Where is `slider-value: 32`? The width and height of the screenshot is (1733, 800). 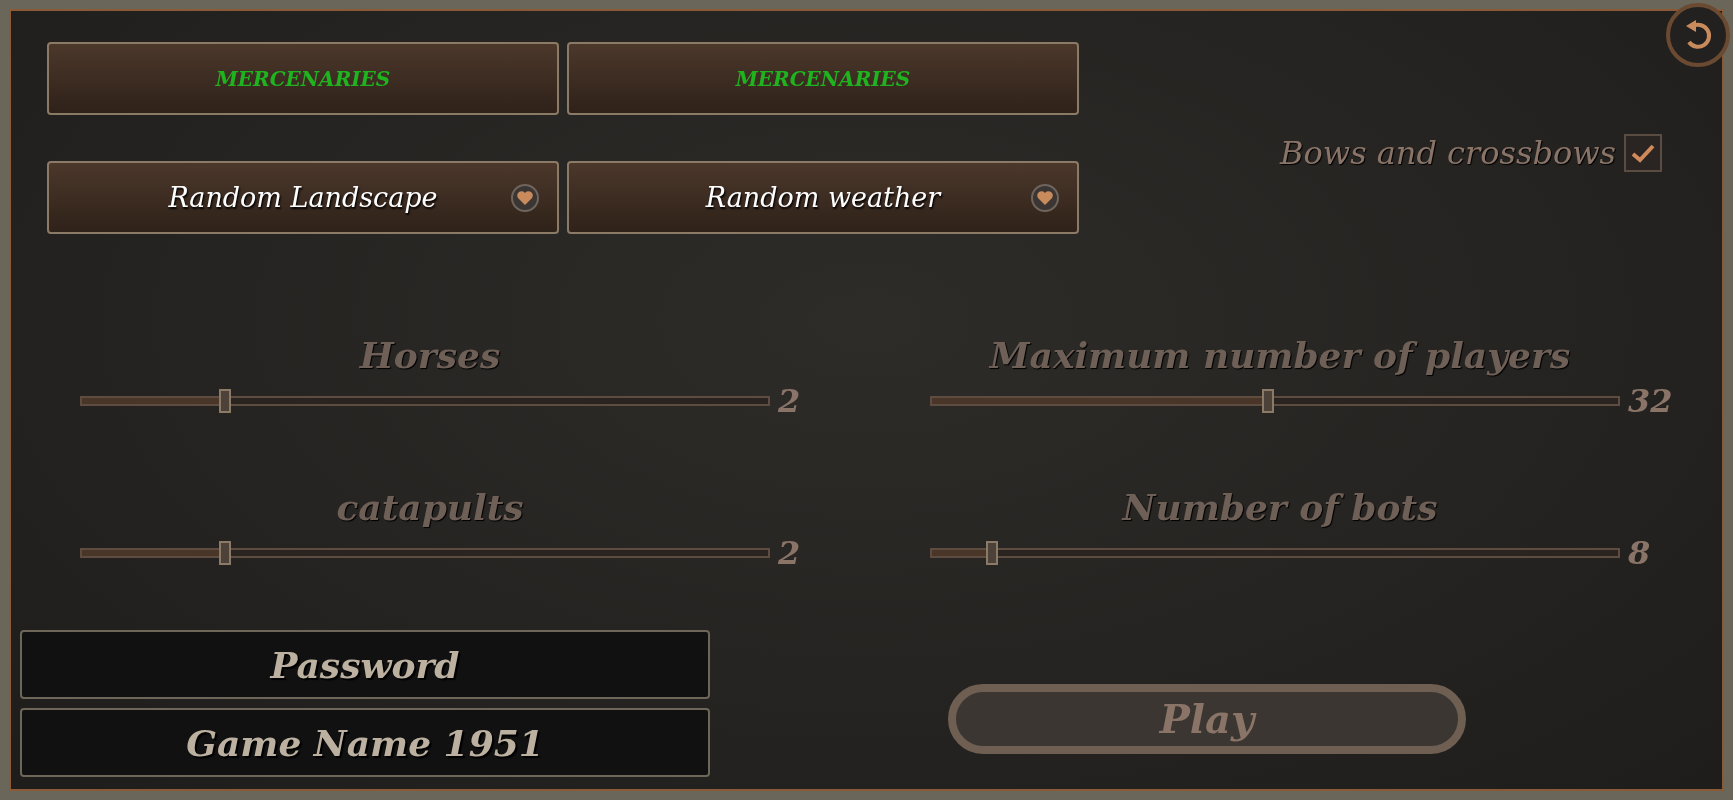
slider-value: 32 is located at coordinates (1650, 401).